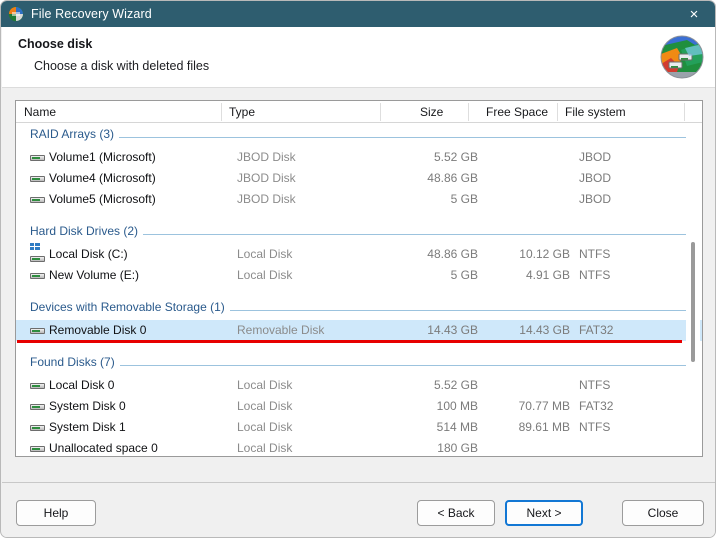 This screenshot has width=716, height=538. Describe the element at coordinates (359, 135) in the screenshot. I see `section-header: RAID Arrays (3)` at that location.